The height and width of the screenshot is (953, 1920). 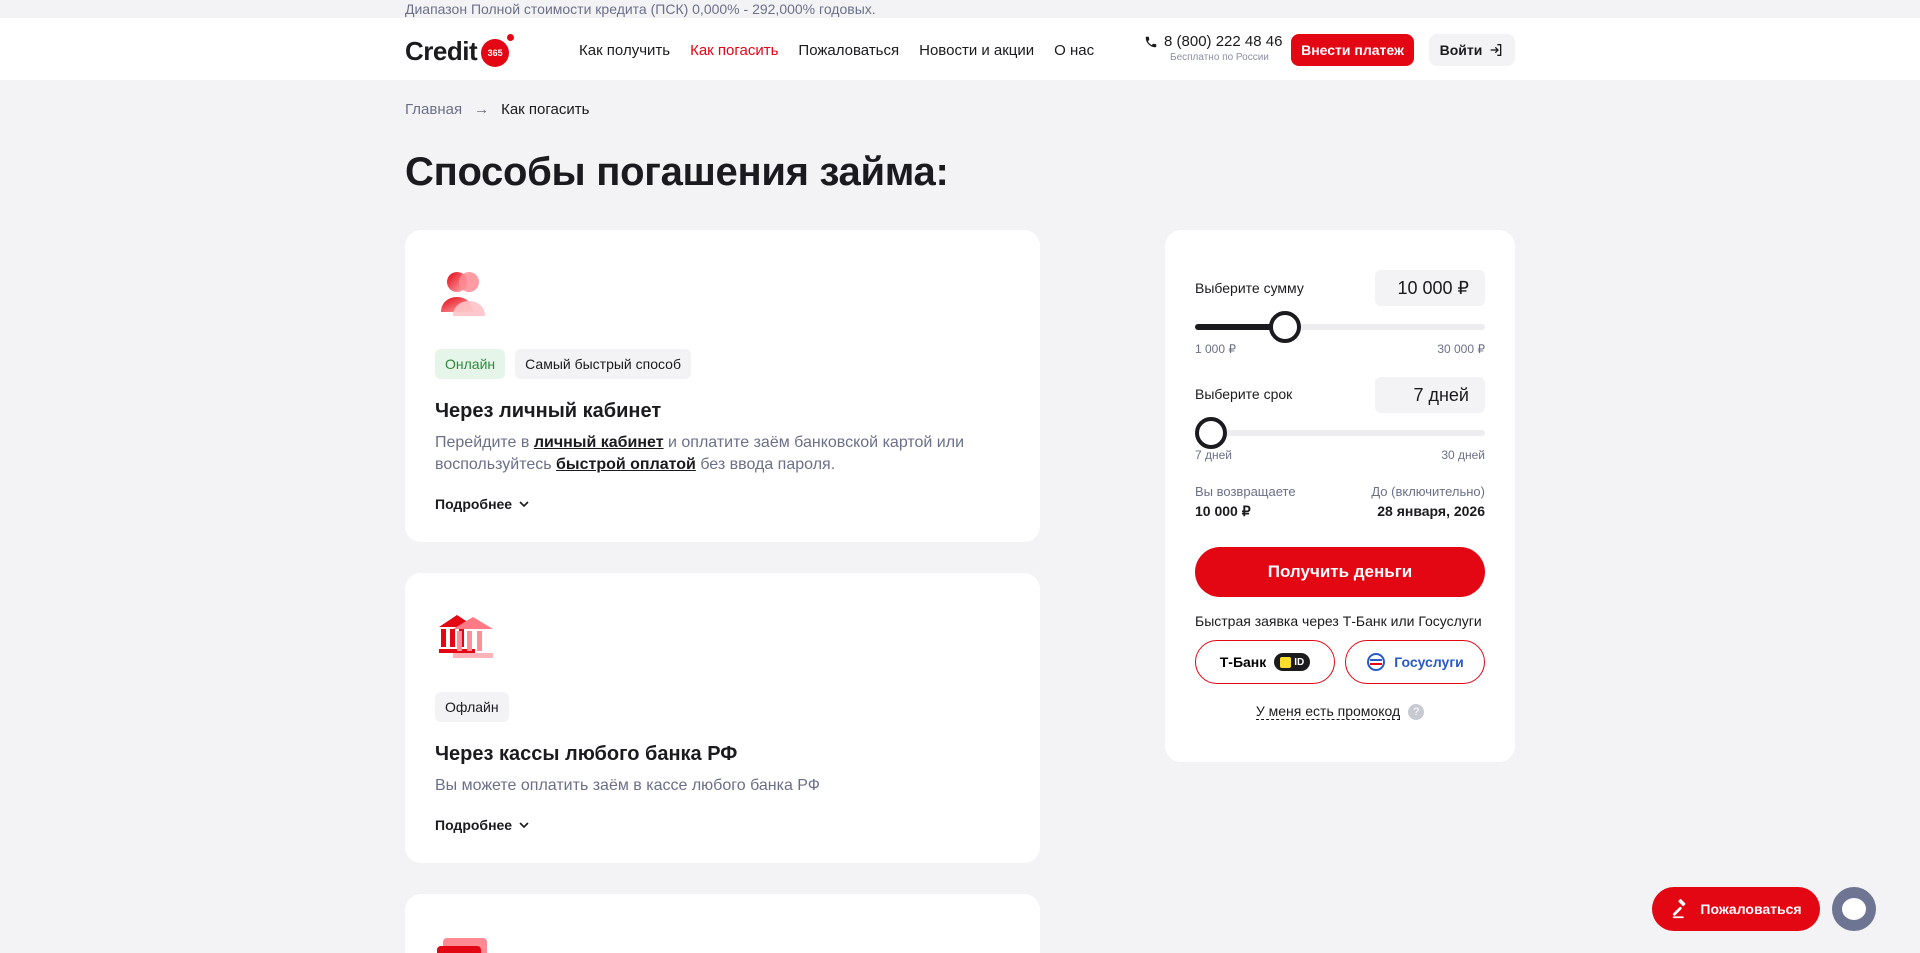 I want to click on nav-how-to-get: Как получить, so click(x=624, y=50).